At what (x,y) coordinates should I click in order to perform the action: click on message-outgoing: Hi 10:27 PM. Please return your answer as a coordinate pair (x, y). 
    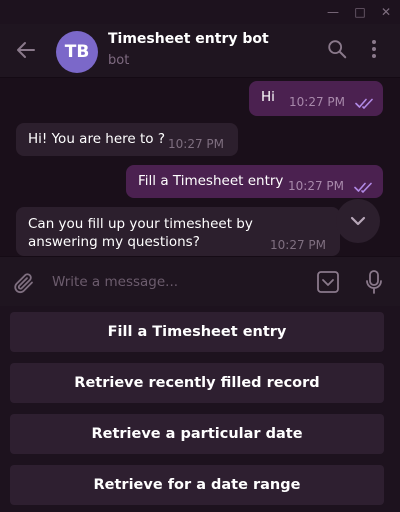
    Looking at the image, I should click on (316, 98).